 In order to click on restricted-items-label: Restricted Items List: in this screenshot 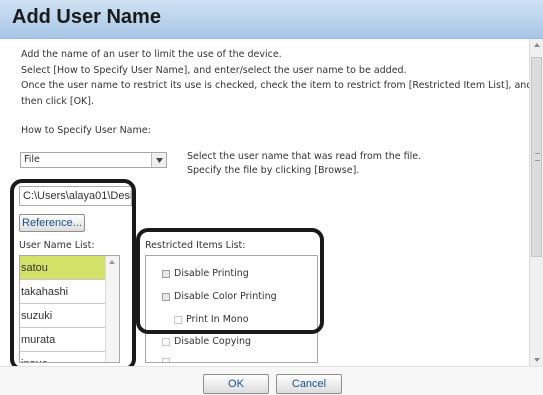, I will do `click(195, 245)`.